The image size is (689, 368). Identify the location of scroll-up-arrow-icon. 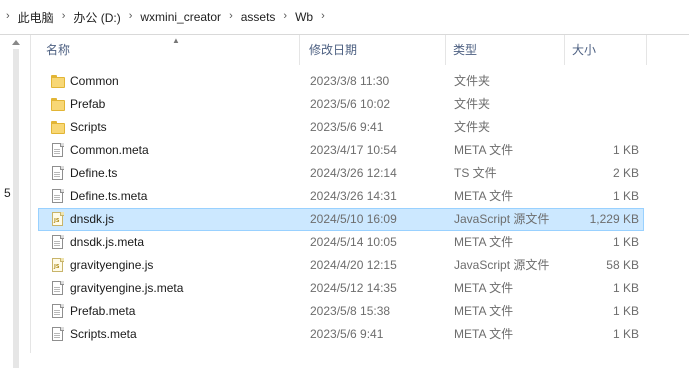
(16, 42).